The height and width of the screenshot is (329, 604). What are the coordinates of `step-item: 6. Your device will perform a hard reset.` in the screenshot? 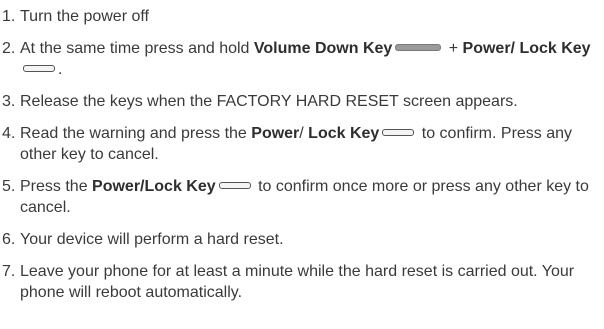 It's located at (302, 239).